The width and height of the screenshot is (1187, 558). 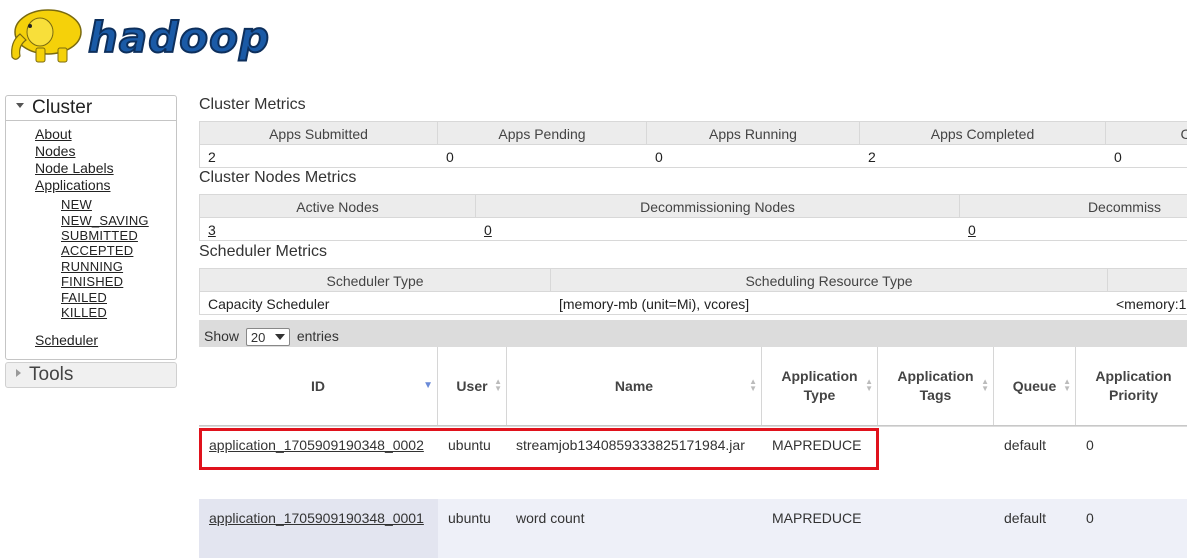 What do you see at coordinates (51, 374) in the screenshot?
I see `tools-label: Tools` at bounding box center [51, 374].